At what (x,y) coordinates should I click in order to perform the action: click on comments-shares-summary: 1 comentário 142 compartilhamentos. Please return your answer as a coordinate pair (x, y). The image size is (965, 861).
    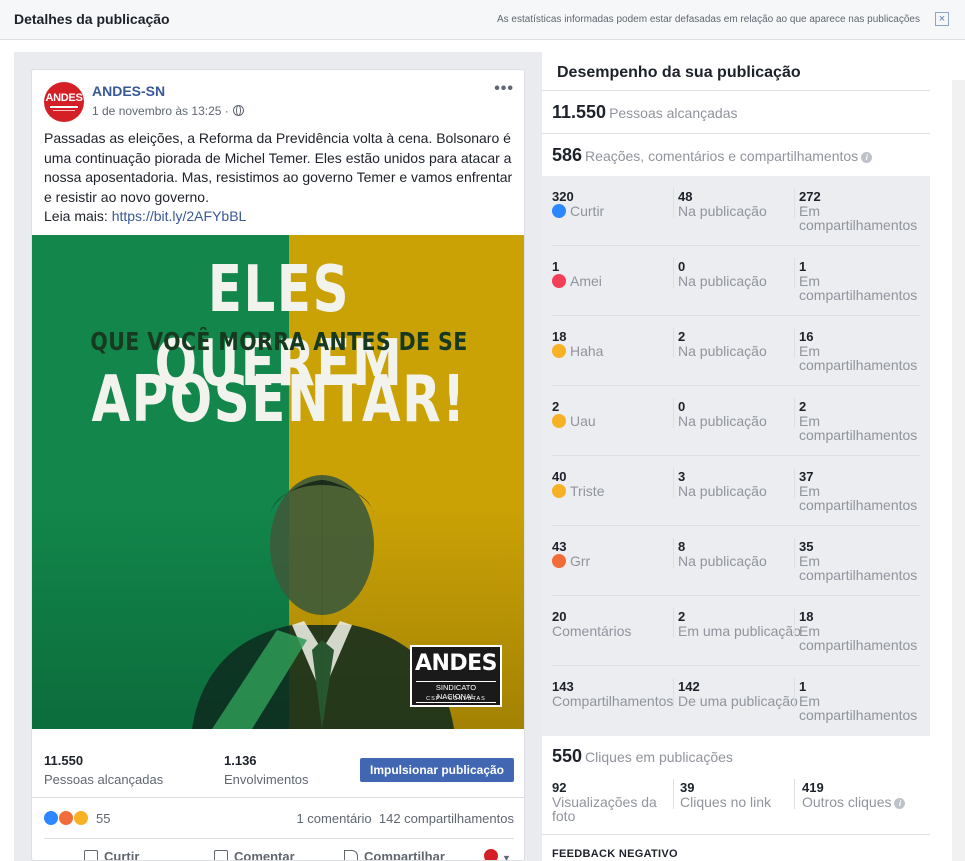
    Looking at the image, I should click on (405, 818).